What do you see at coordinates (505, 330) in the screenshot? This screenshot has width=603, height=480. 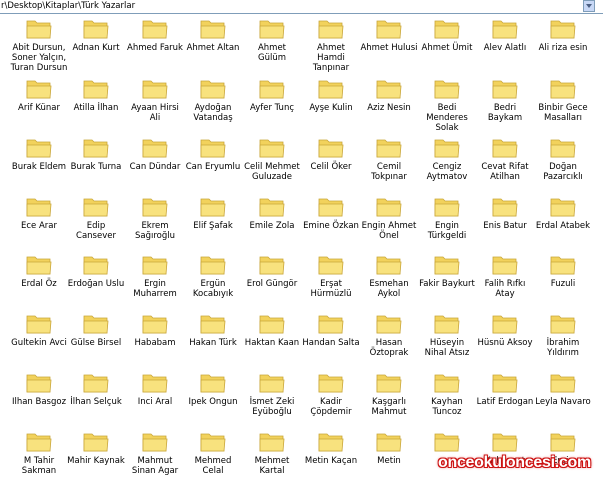 I see `folder-item: Hüsnü Aksoy` at bounding box center [505, 330].